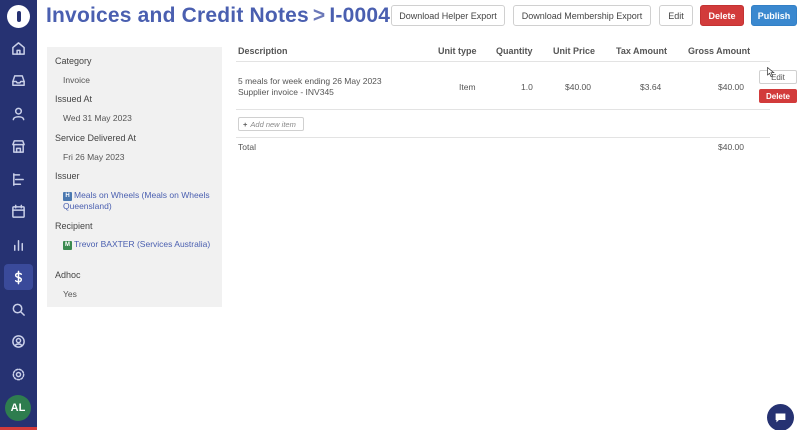 Image resolution: width=800 pixels, height=430 pixels. I want to click on row-tax-amount: $3.64, so click(651, 87).